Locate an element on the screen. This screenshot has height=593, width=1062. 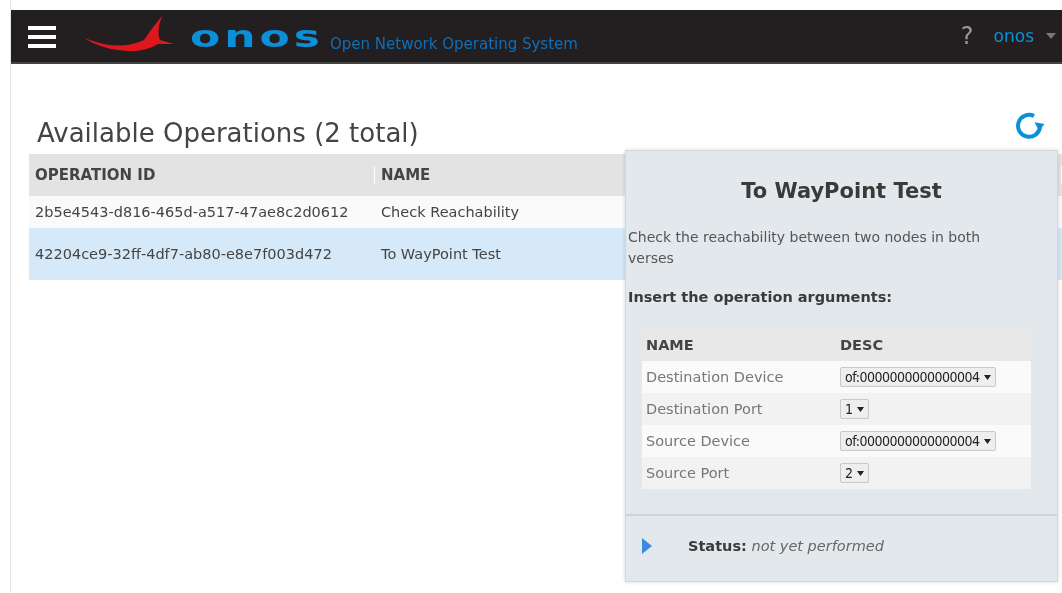
table-cell: 42204ce9-32ff-4df7-ab80-e8e7f003d472 is located at coordinates (183, 254).